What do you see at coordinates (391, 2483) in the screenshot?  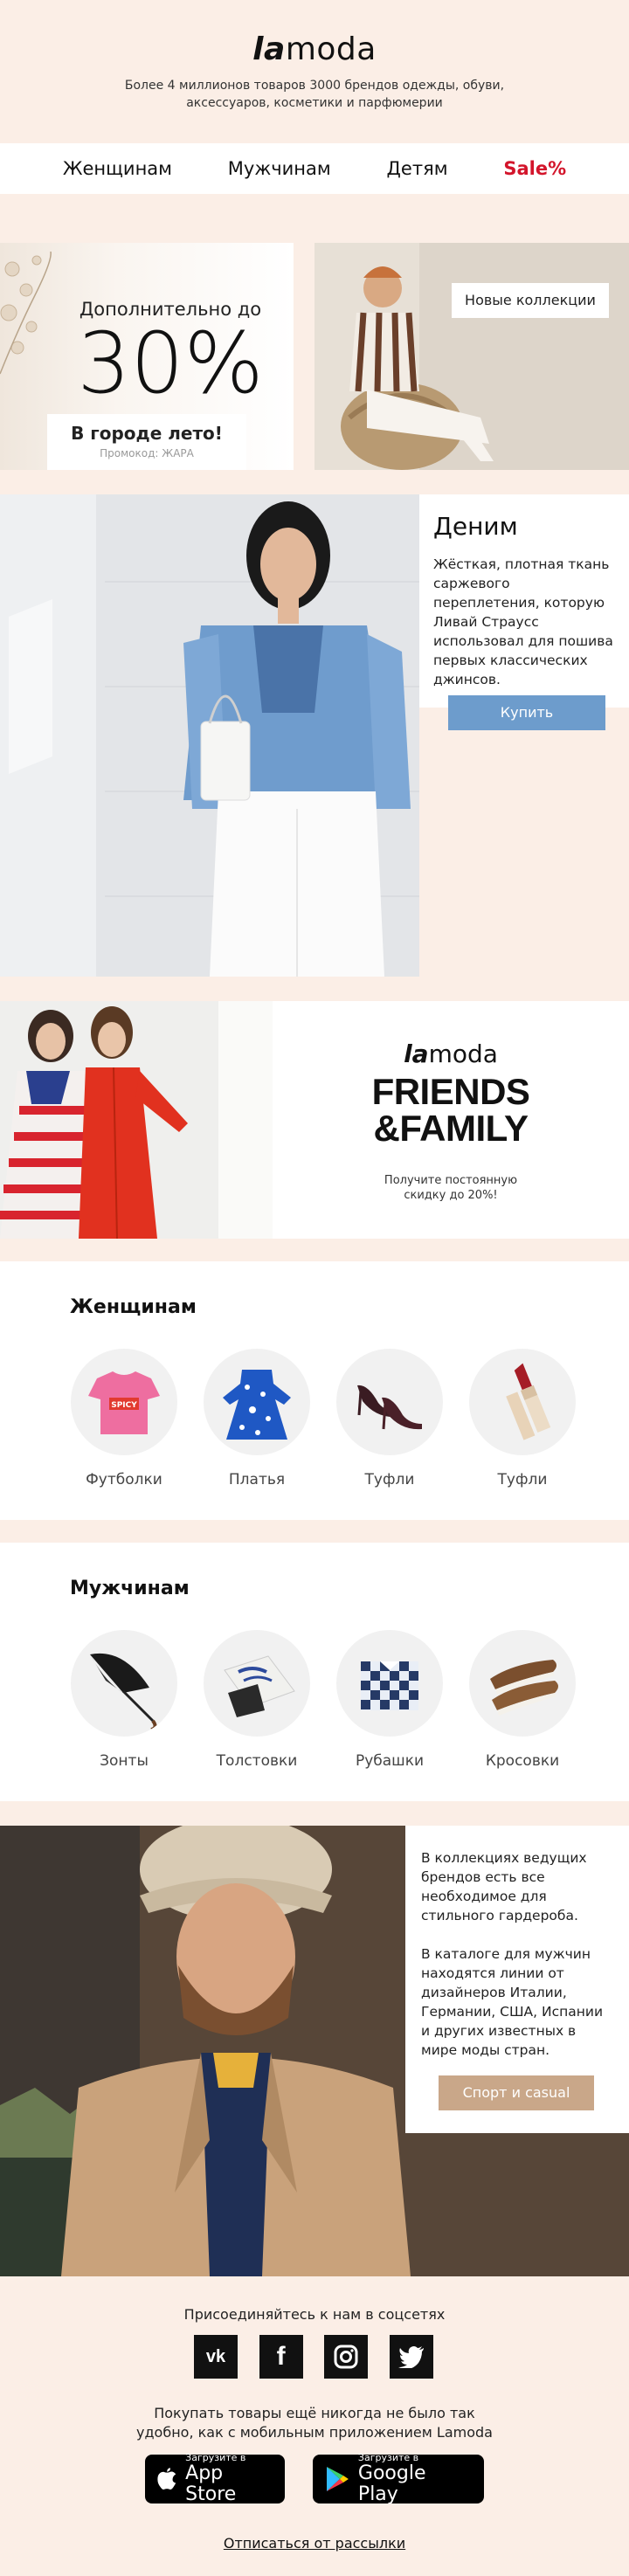 I see `google-big-text: Google Play` at bounding box center [391, 2483].